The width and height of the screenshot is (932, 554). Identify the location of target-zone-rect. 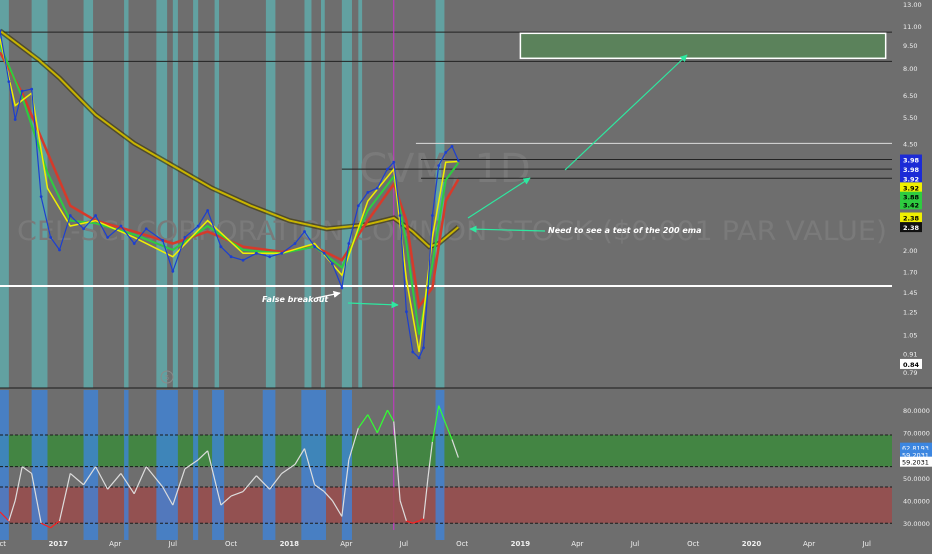
(703, 46).